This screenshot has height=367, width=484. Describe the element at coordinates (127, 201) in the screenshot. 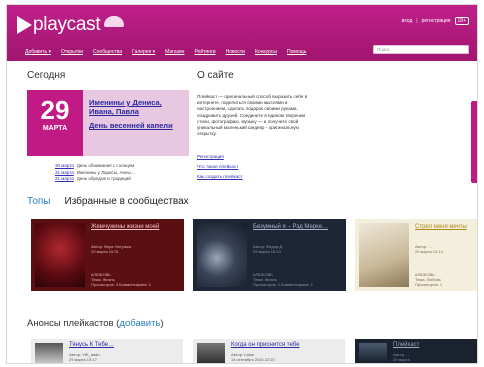

I see `tab-featured: Избранные в сообществах` at that location.